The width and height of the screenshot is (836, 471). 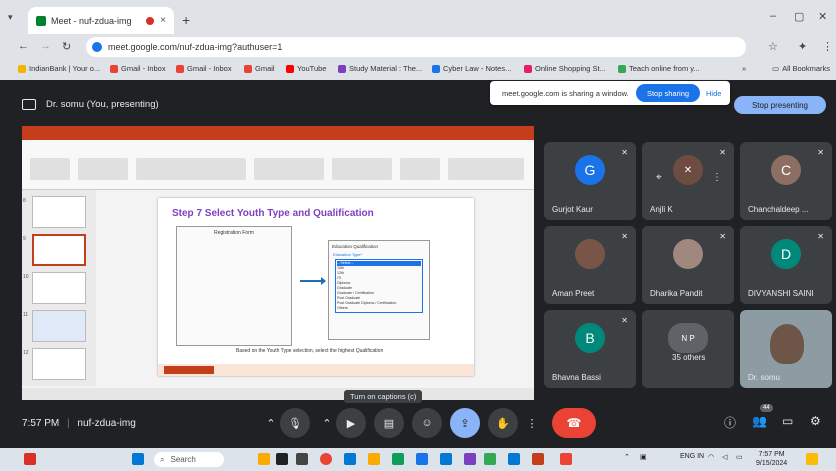 I want to click on participant-tile: ✕ D DIVYANSHI SAINI, so click(x=786, y=265).